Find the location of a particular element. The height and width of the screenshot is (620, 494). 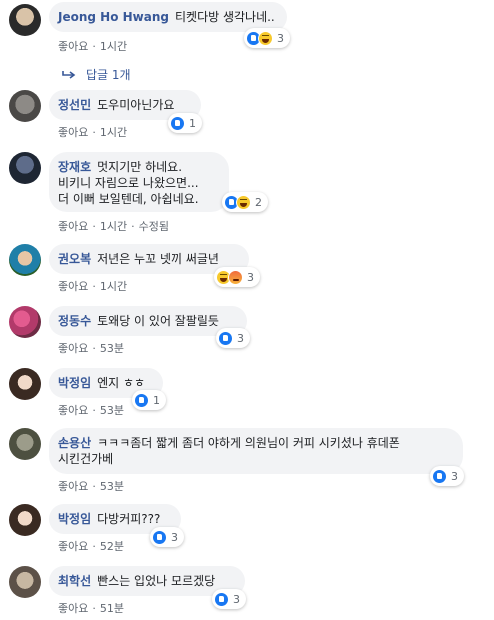

comment-timestamp: 52분 is located at coordinates (112, 546).